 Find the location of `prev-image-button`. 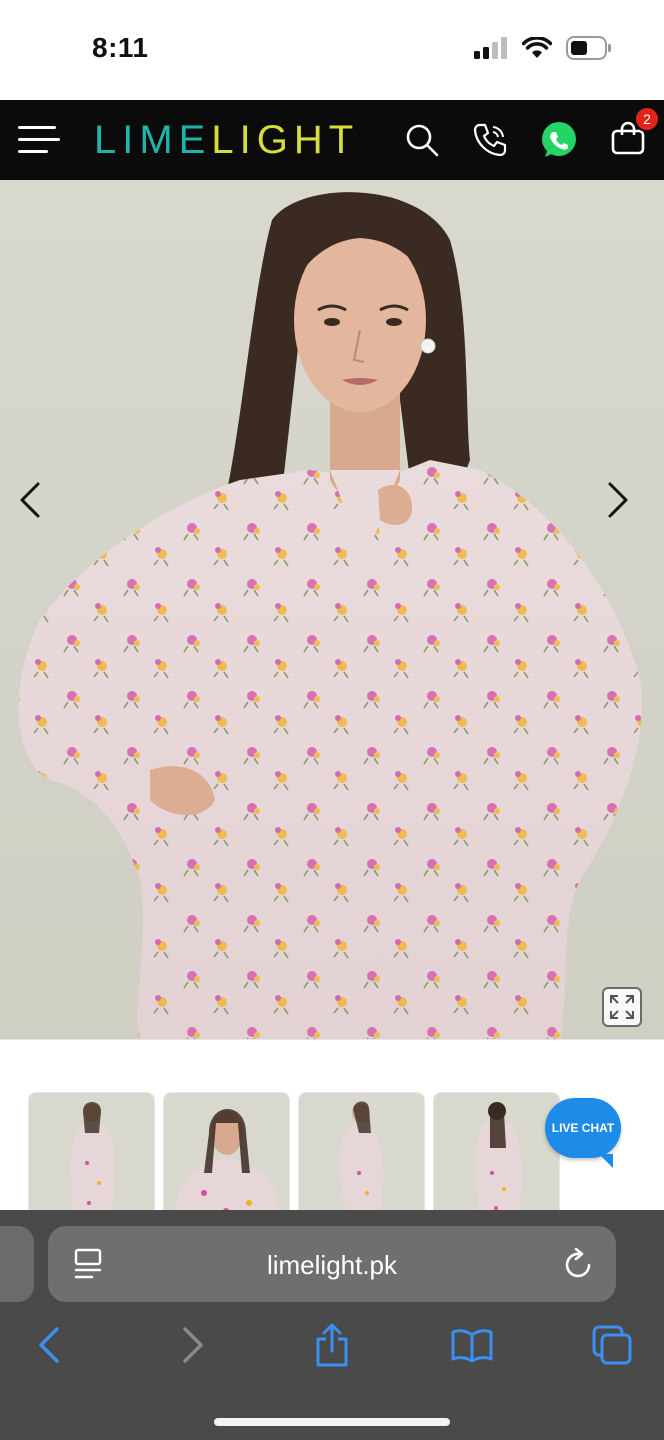

prev-image-button is located at coordinates (30, 500).